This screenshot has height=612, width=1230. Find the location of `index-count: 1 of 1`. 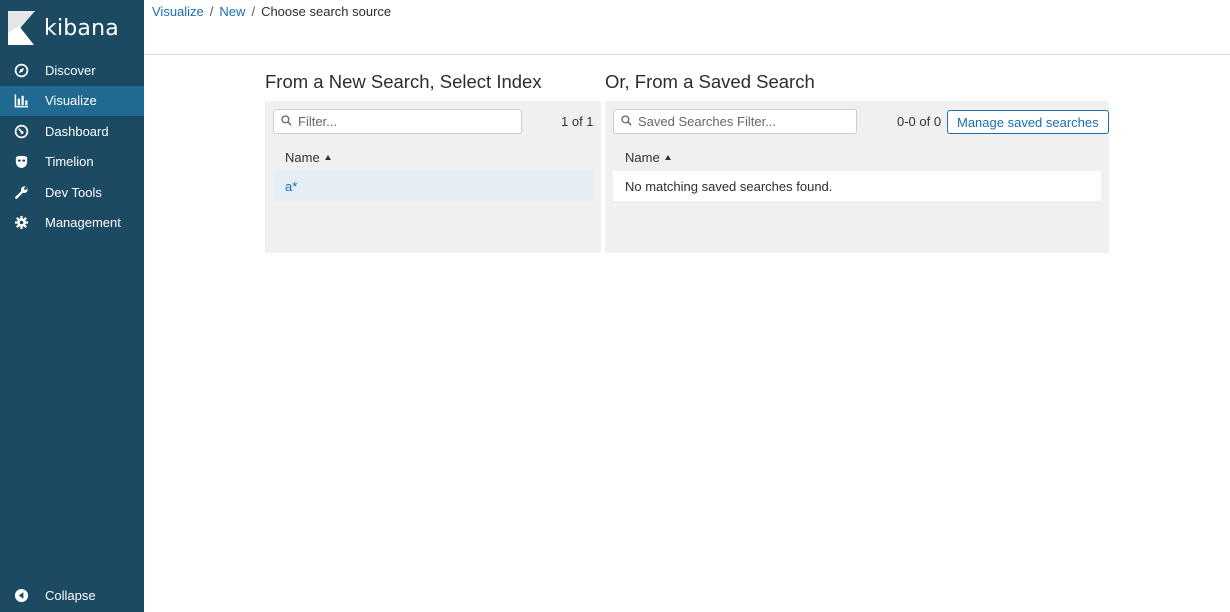

index-count: 1 of 1 is located at coordinates (577, 121).